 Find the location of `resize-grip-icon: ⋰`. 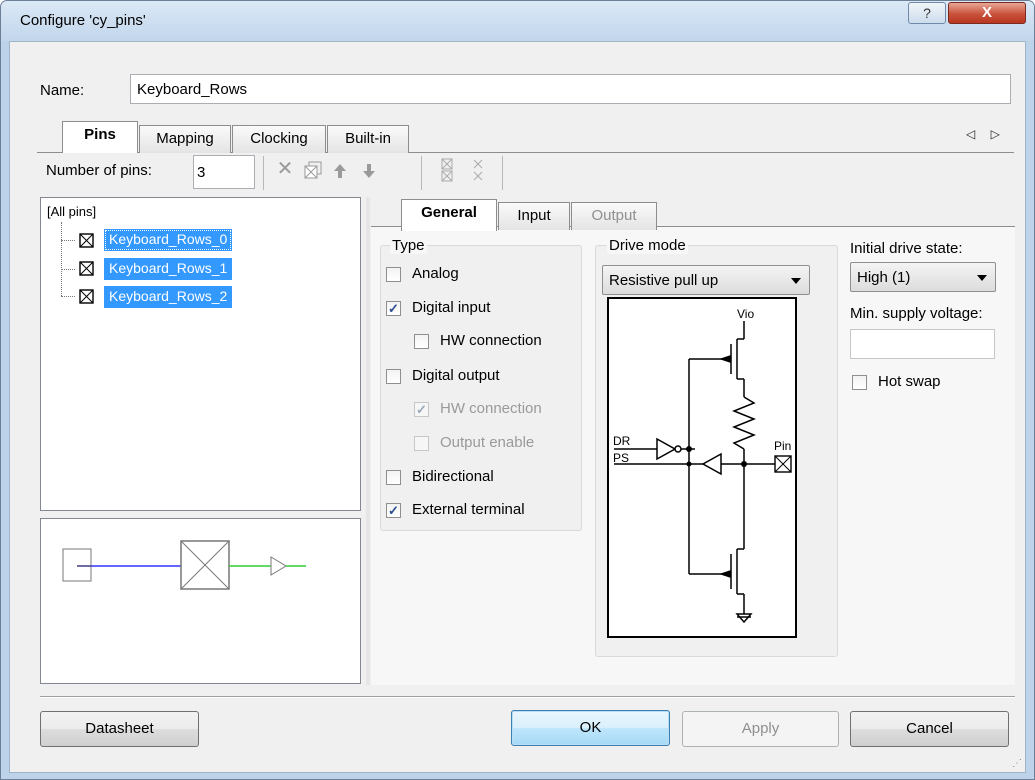

resize-grip-icon: ⋰ is located at coordinates (1017, 763).